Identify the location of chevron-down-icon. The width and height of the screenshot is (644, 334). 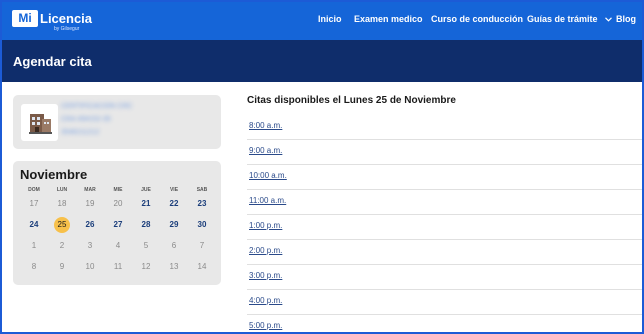
(608, 19).